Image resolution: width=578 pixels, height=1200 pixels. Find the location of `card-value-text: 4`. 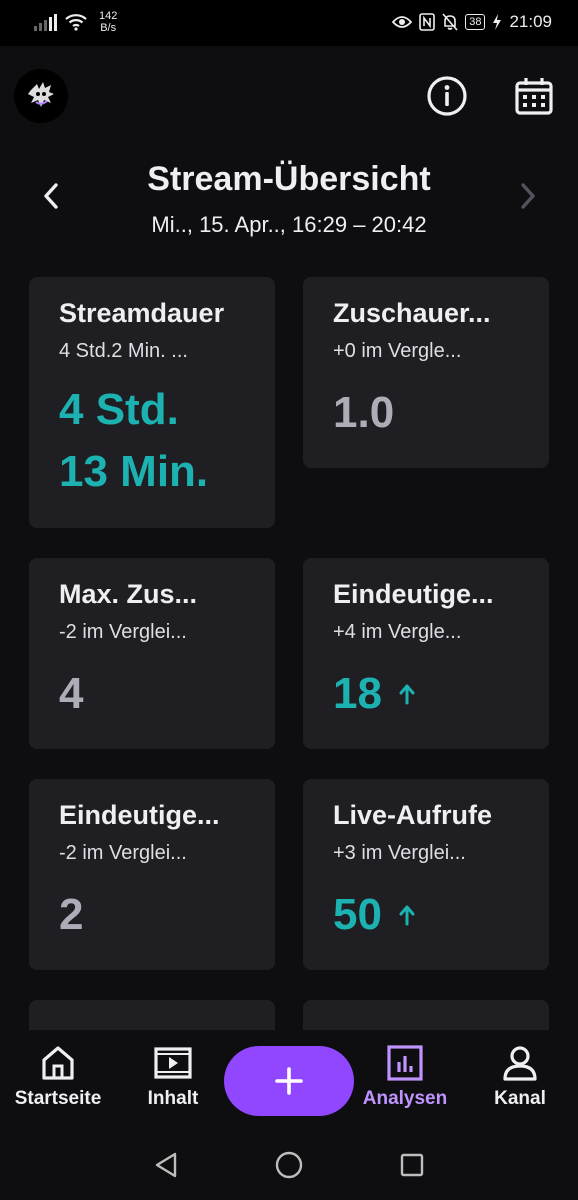

card-value-text: 4 is located at coordinates (71, 693).